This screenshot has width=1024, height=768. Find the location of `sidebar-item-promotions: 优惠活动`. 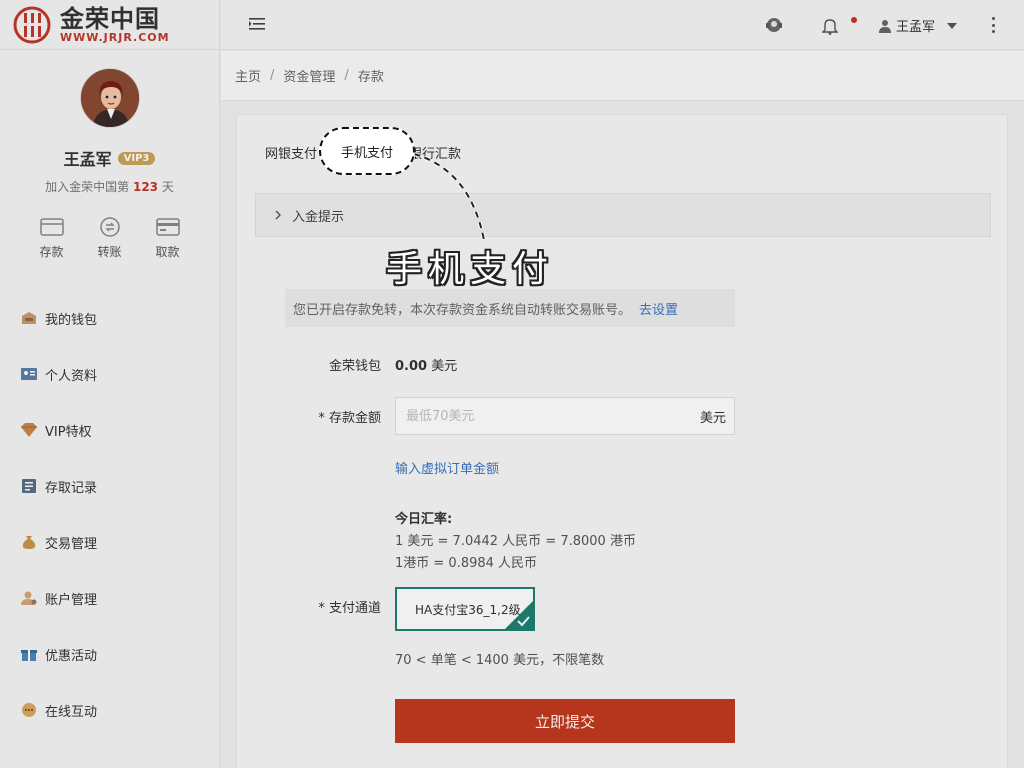

sidebar-item-promotions: 优惠活动 is located at coordinates (109, 654).